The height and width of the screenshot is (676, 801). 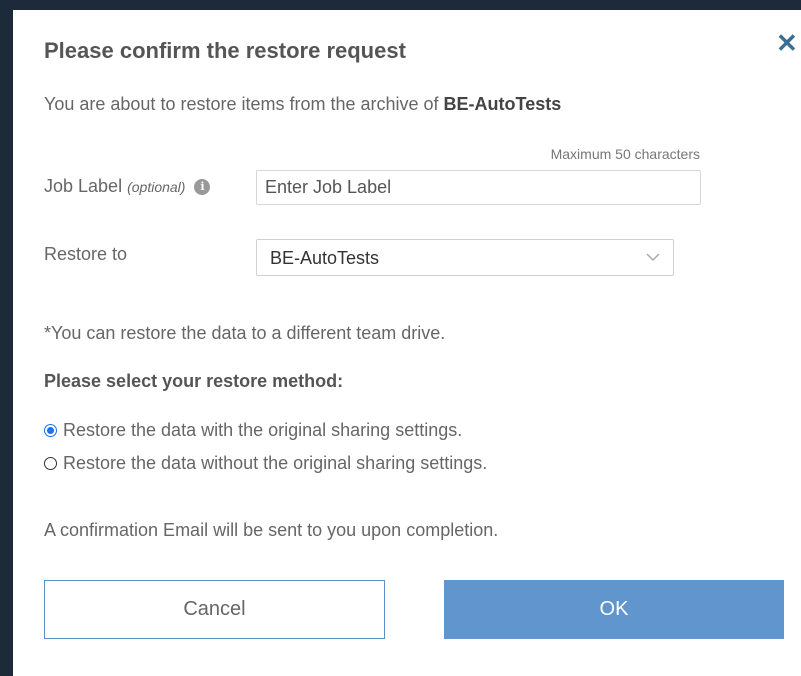 I want to click on max-chars-hint: Maximum 50 characters, so click(x=625, y=154).